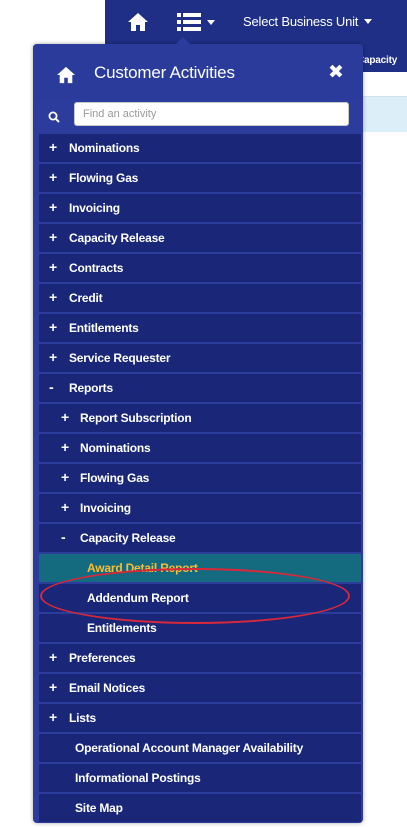  I want to click on menu-item-label: Operational Account Manager Availability, so click(189, 748).